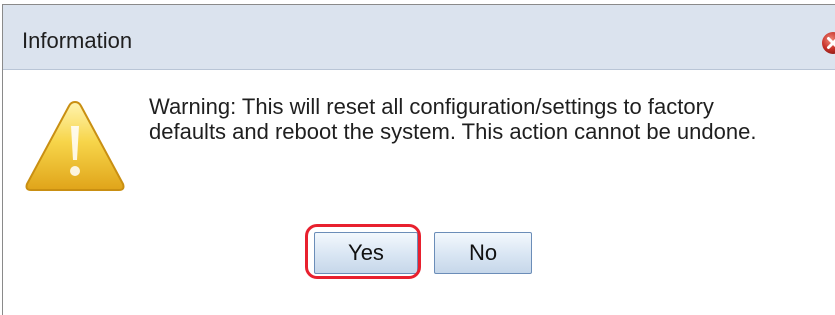  What do you see at coordinates (75, 145) in the screenshot?
I see `warning-icon` at bounding box center [75, 145].